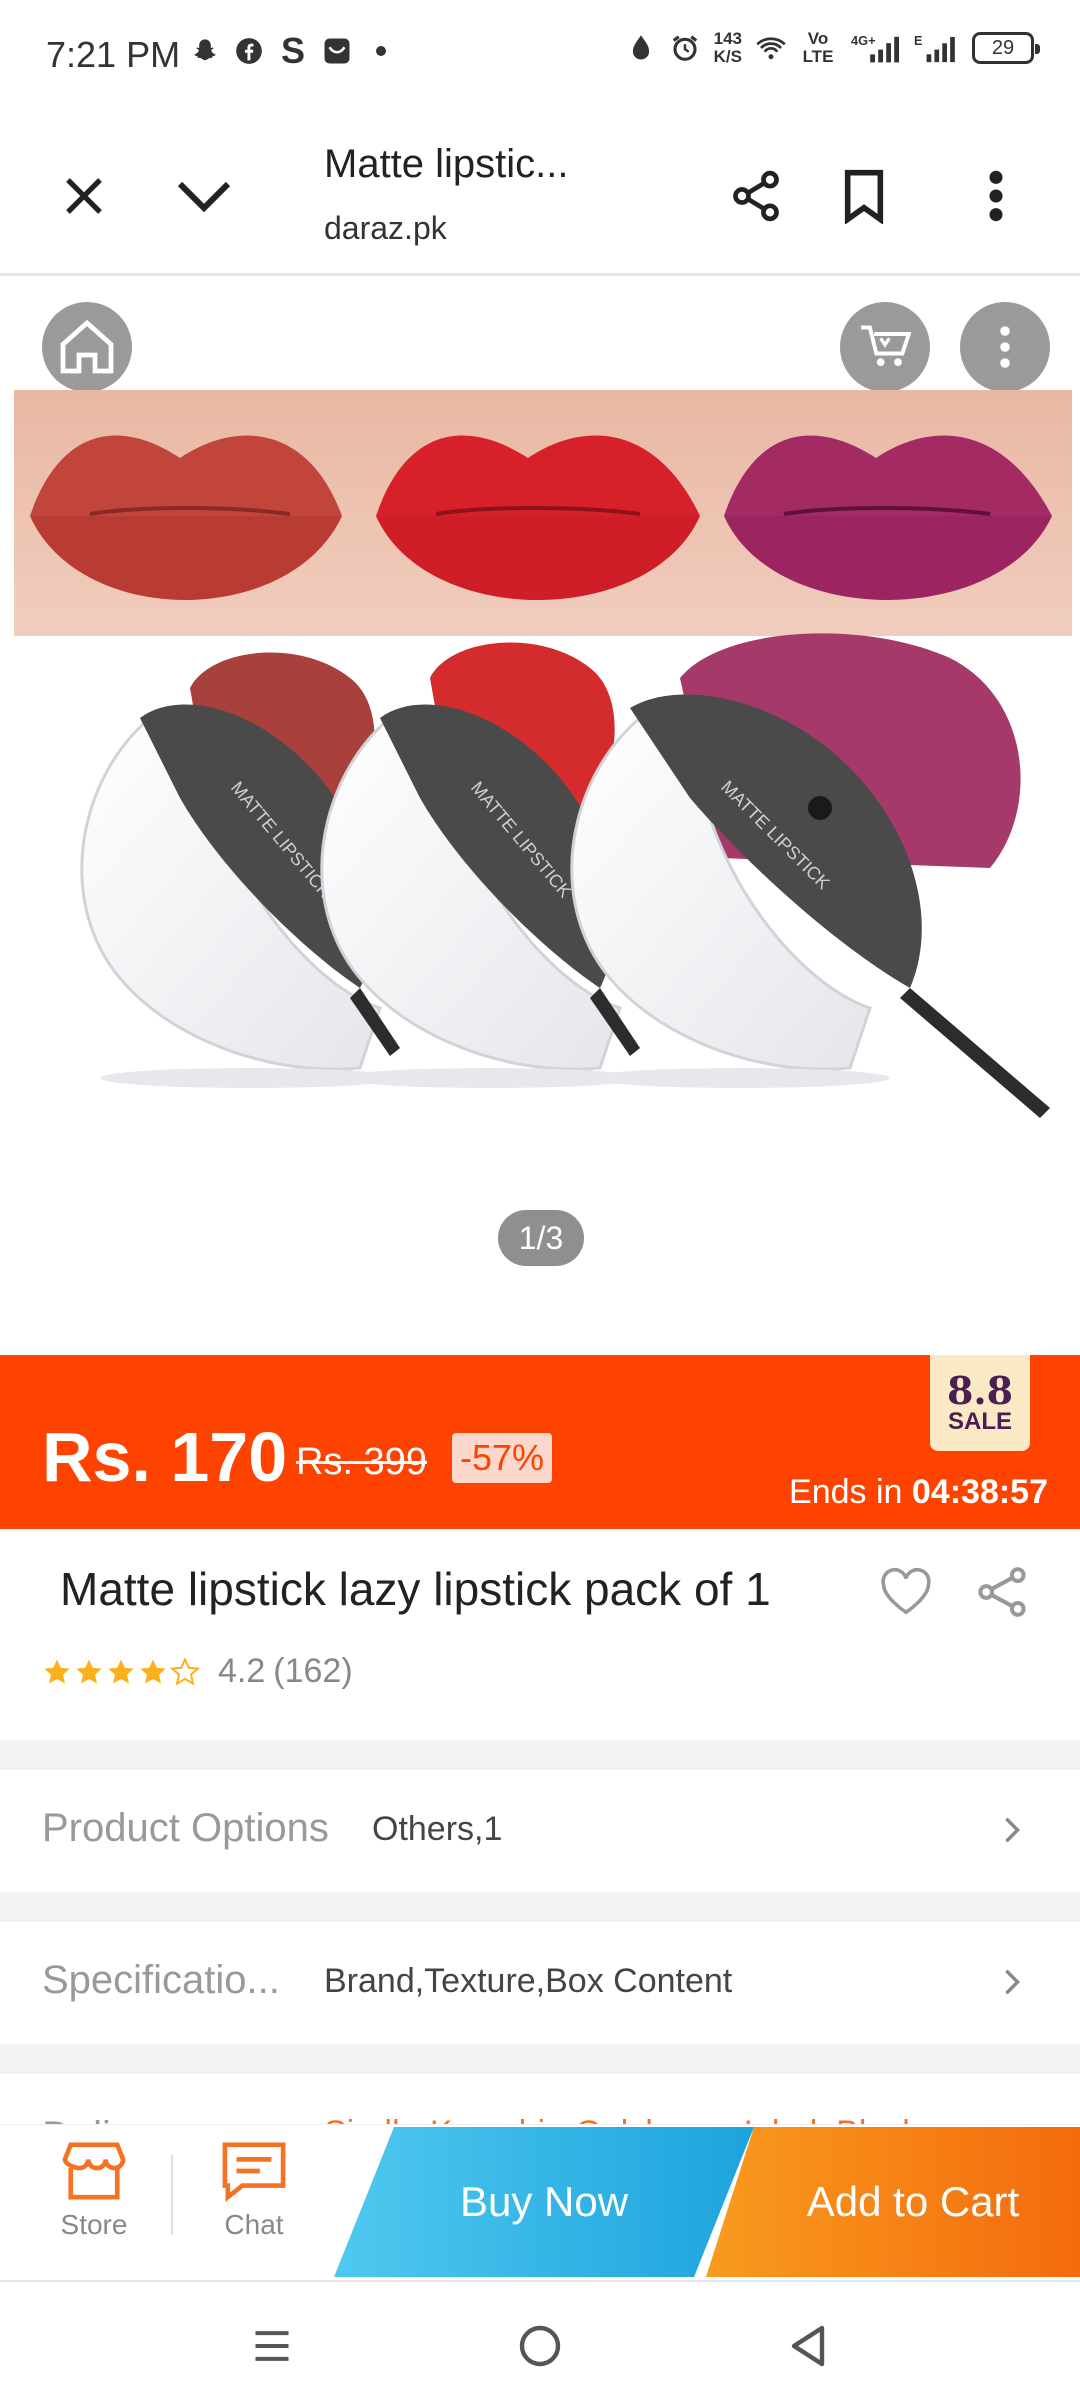  What do you see at coordinates (641, 48) in the screenshot?
I see `data-saver-icon` at bounding box center [641, 48].